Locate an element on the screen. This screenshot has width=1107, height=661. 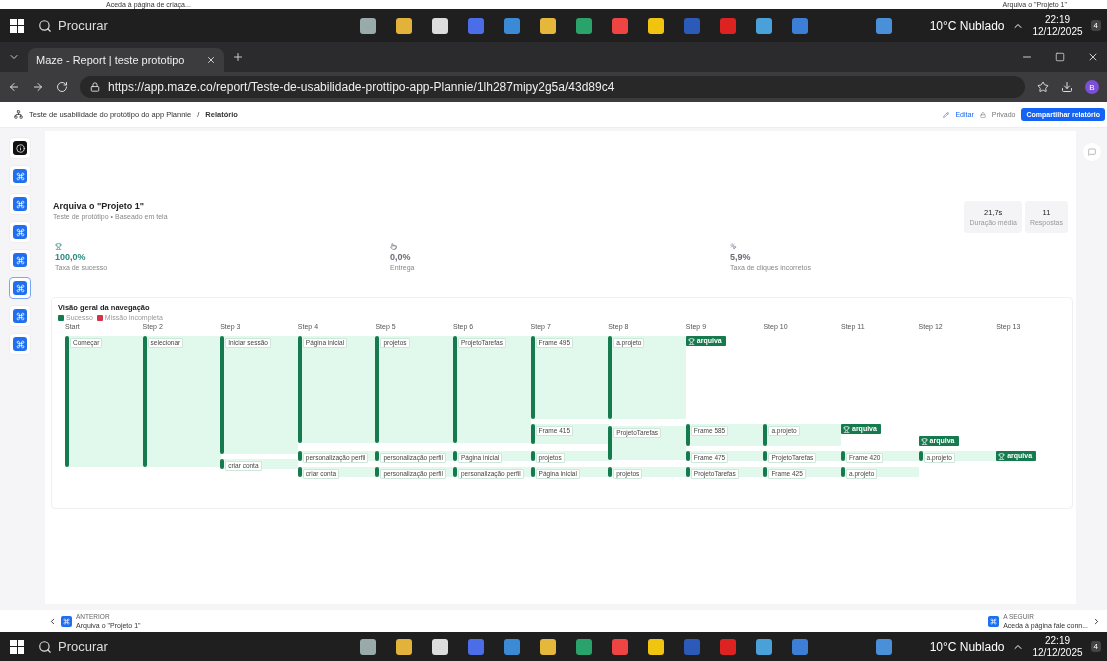
metric-value: 100,0% is located at coordinates (71, 257).